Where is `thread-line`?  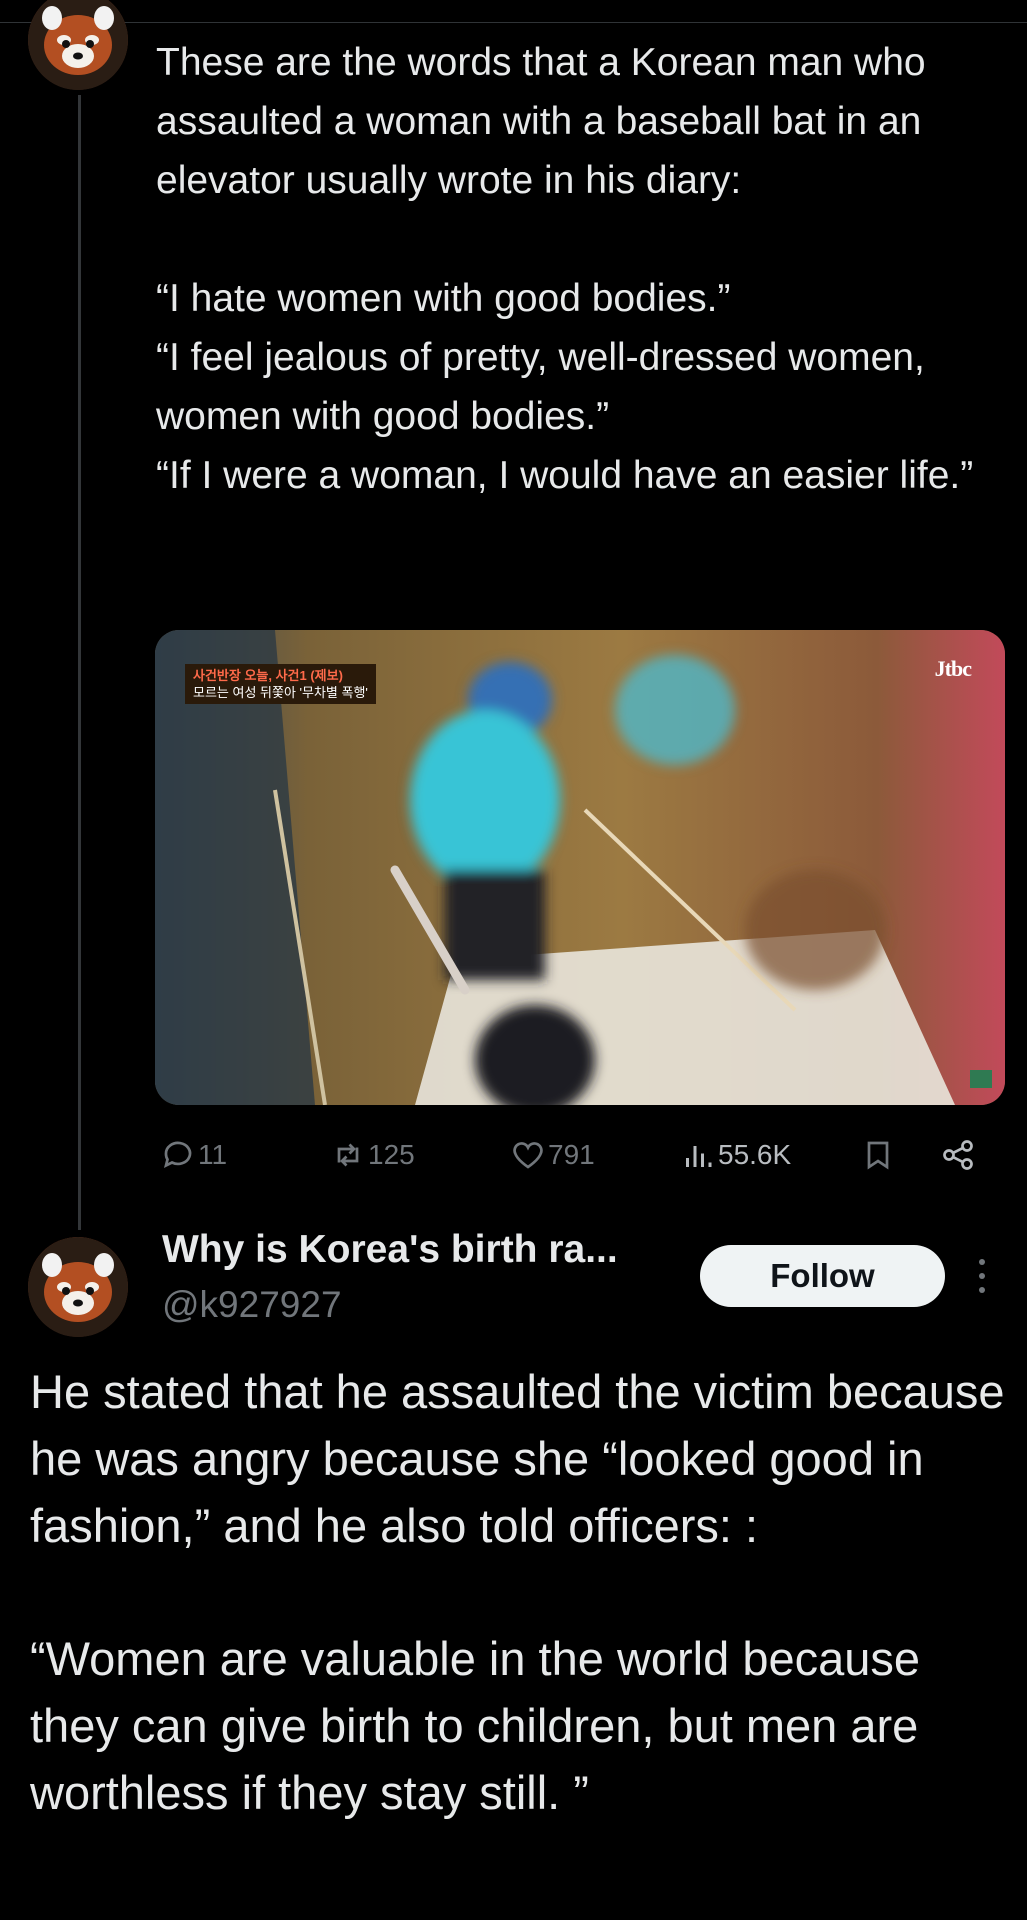 thread-line is located at coordinates (79, 662).